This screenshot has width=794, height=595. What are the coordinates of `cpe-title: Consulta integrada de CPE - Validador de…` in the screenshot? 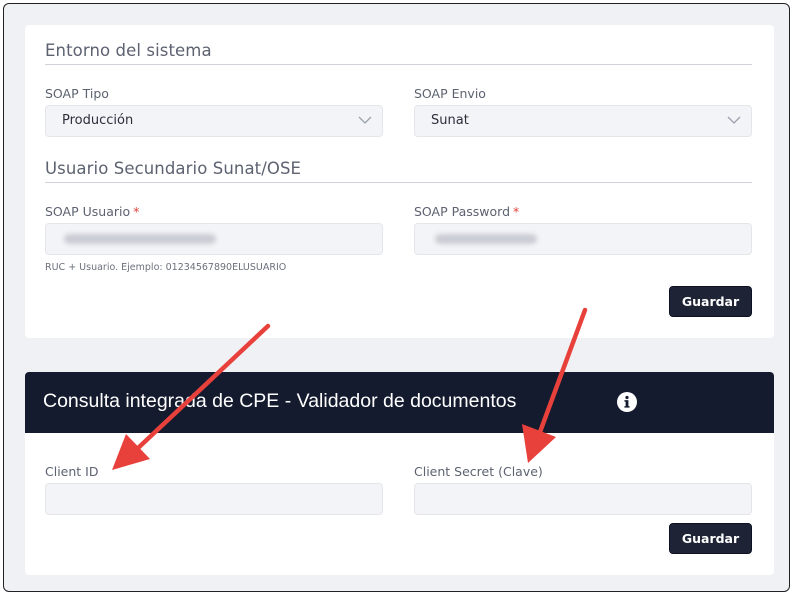 It's located at (280, 401).